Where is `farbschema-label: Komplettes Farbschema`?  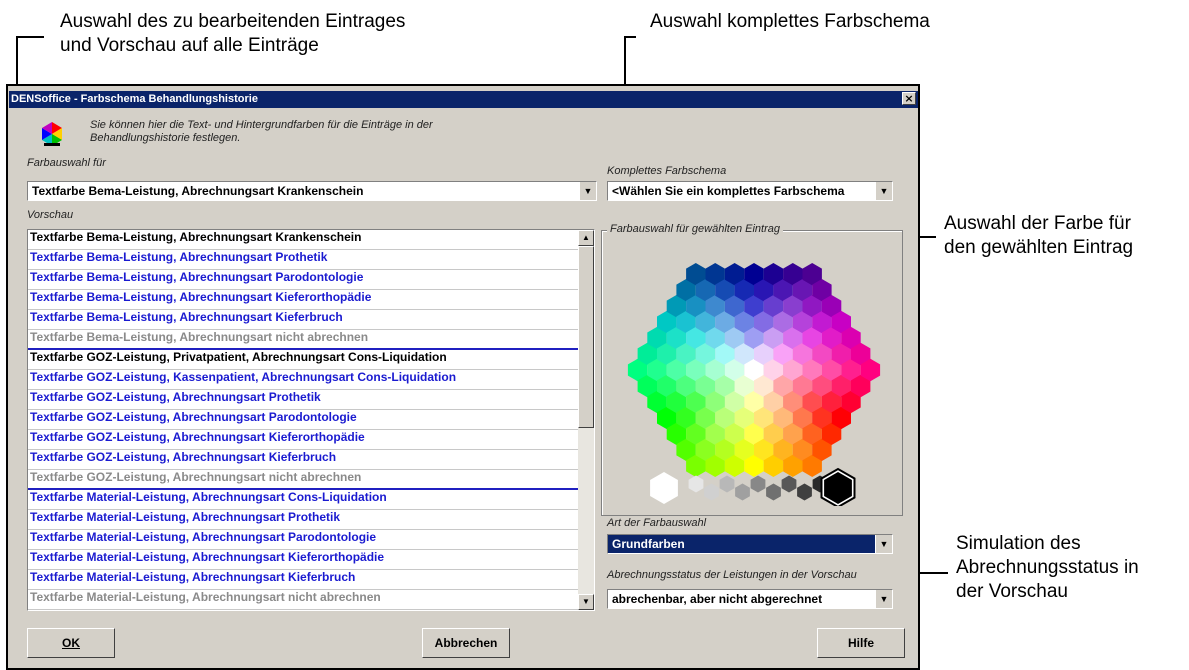 farbschema-label: Komplettes Farbschema is located at coordinates (667, 171).